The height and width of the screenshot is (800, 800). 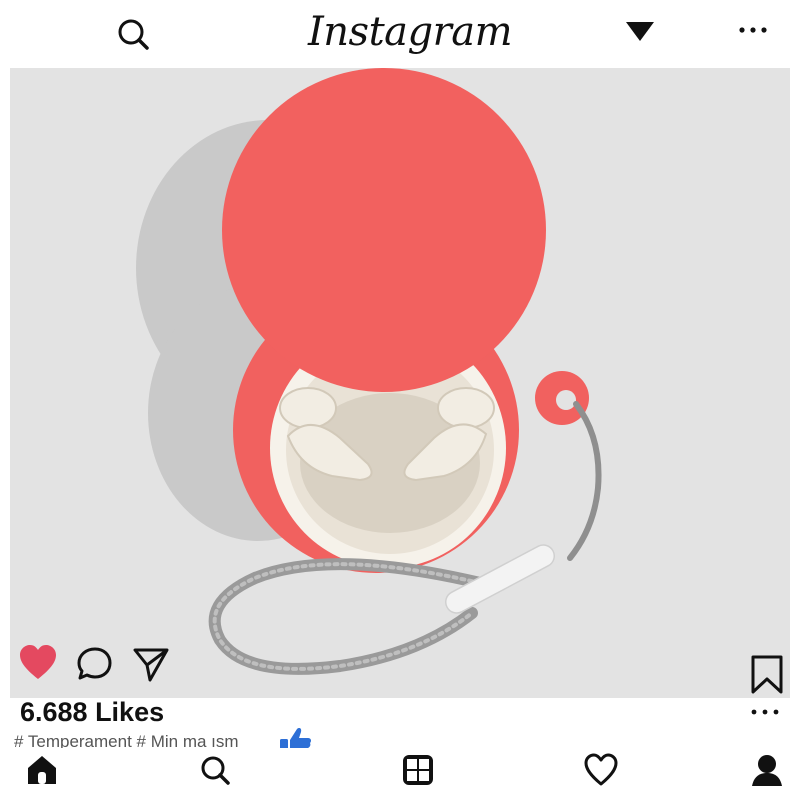 What do you see at coordinates (92, 712) in the screenshot?
I see `likes-count: 6.688 Likes` at bounding box center [92, 712].